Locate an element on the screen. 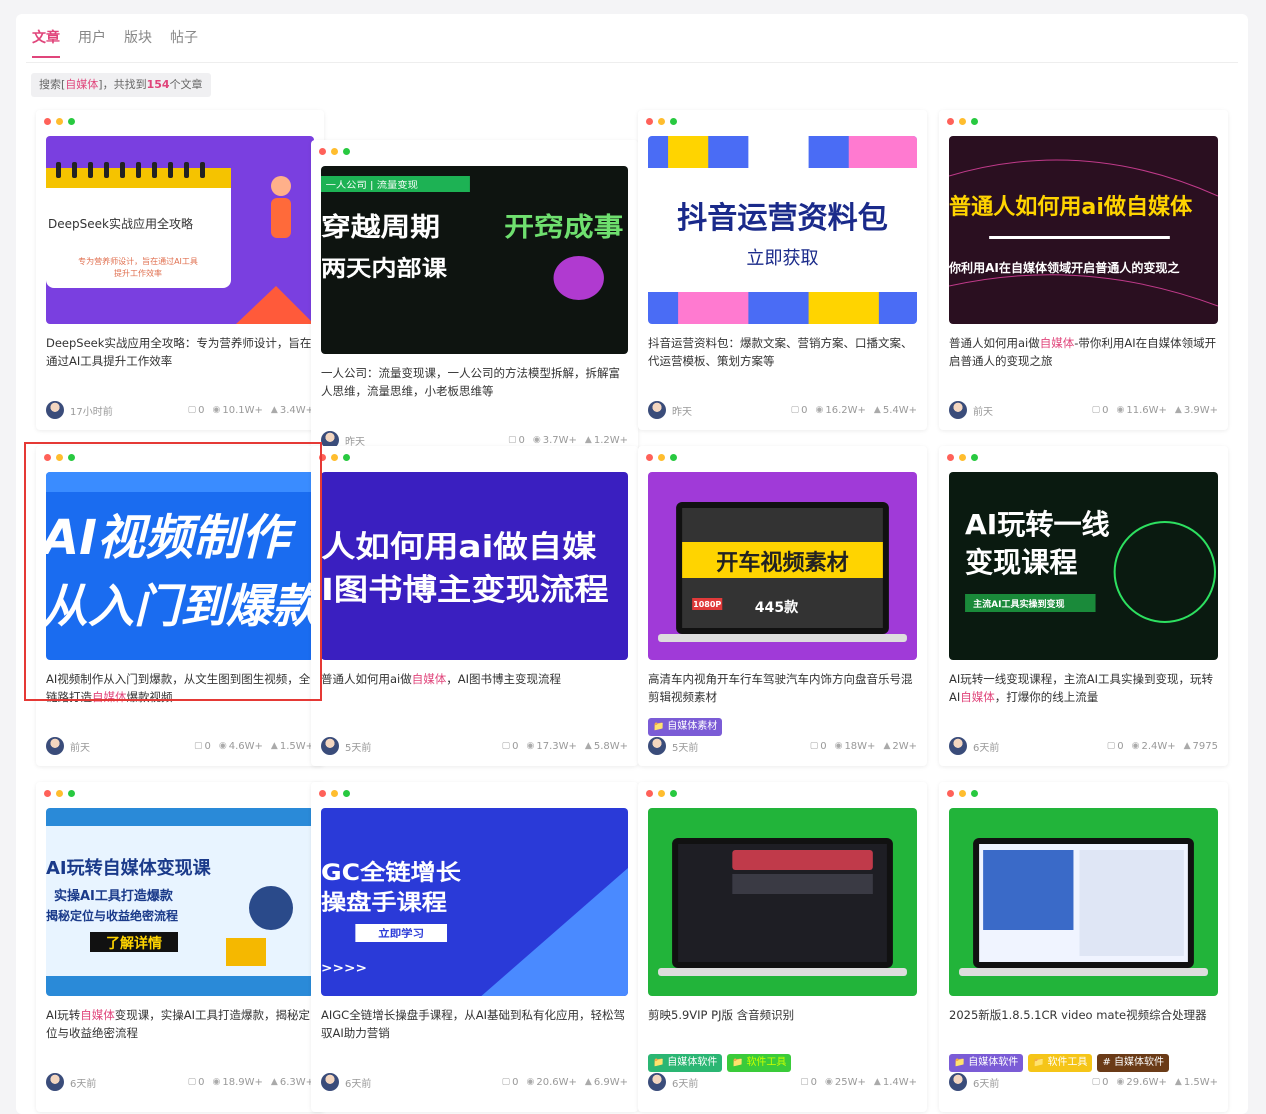 The width and height of the screenshot is (1266, 1114). svg-text: 操盘手课程 is located at coordinates (384, 903).